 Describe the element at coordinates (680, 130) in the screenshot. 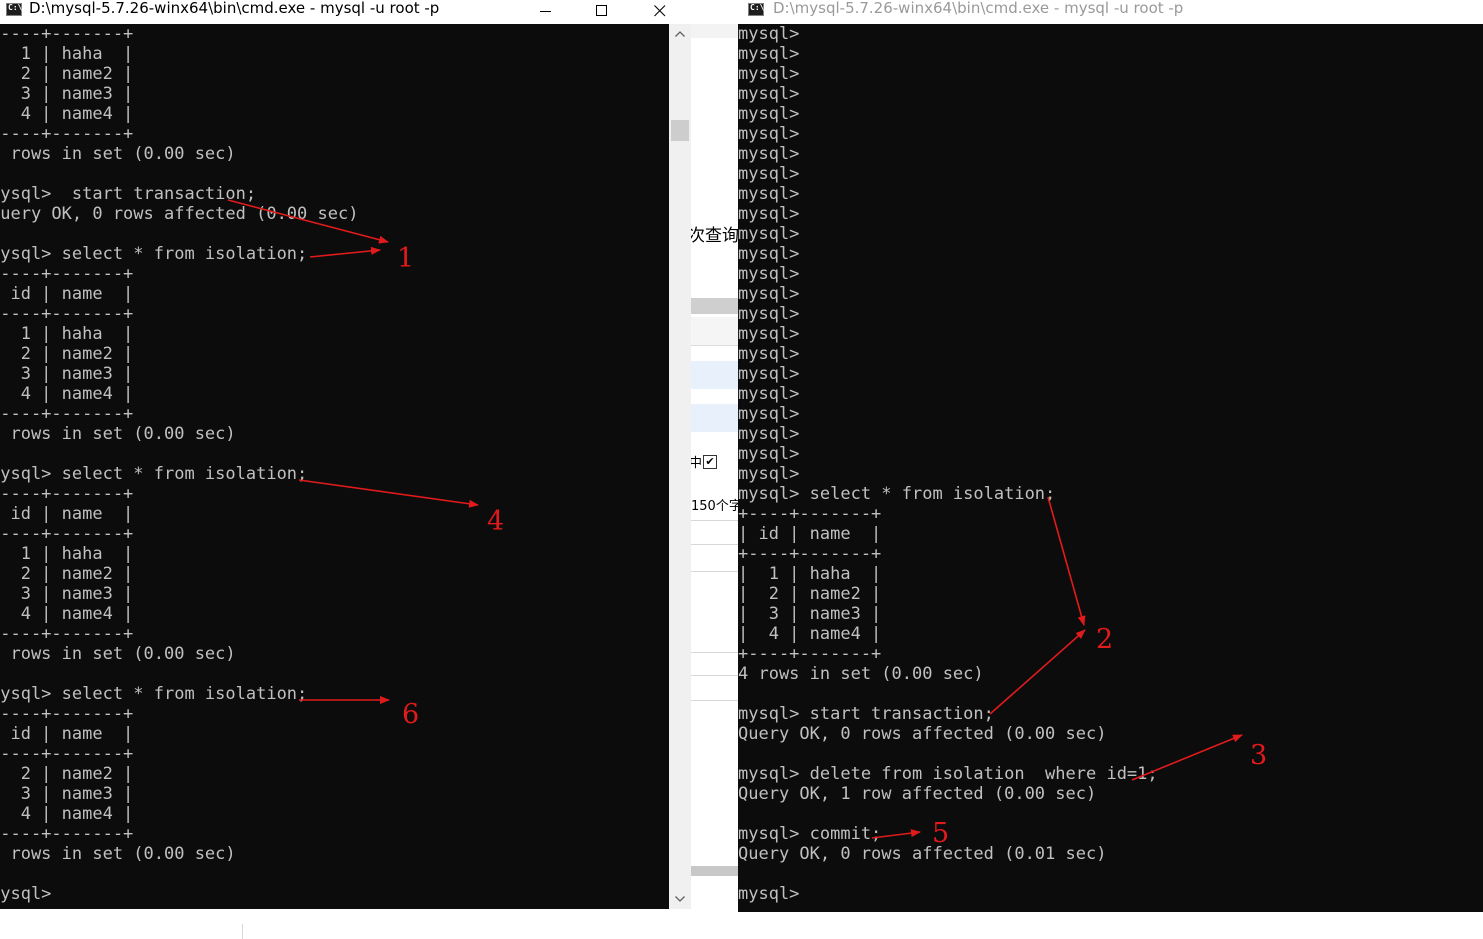

I see `scrollbar-thumb` at that location.